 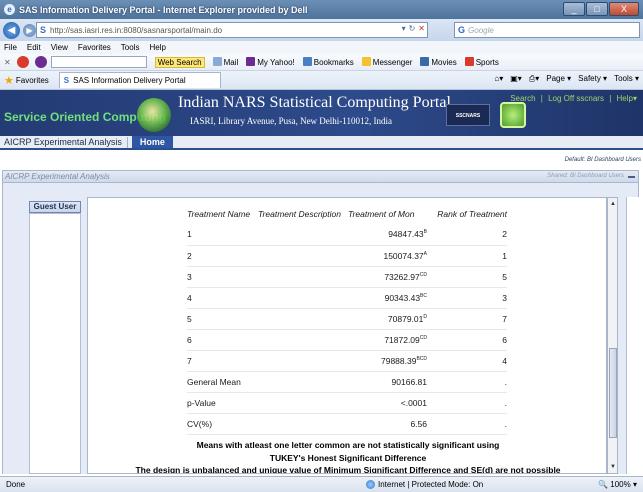 What do you see at coordinates (472, 214) in the screenshot?
I see `header-rank-of-treatment: Rank of Treatment` at bounding box center [472, 214].